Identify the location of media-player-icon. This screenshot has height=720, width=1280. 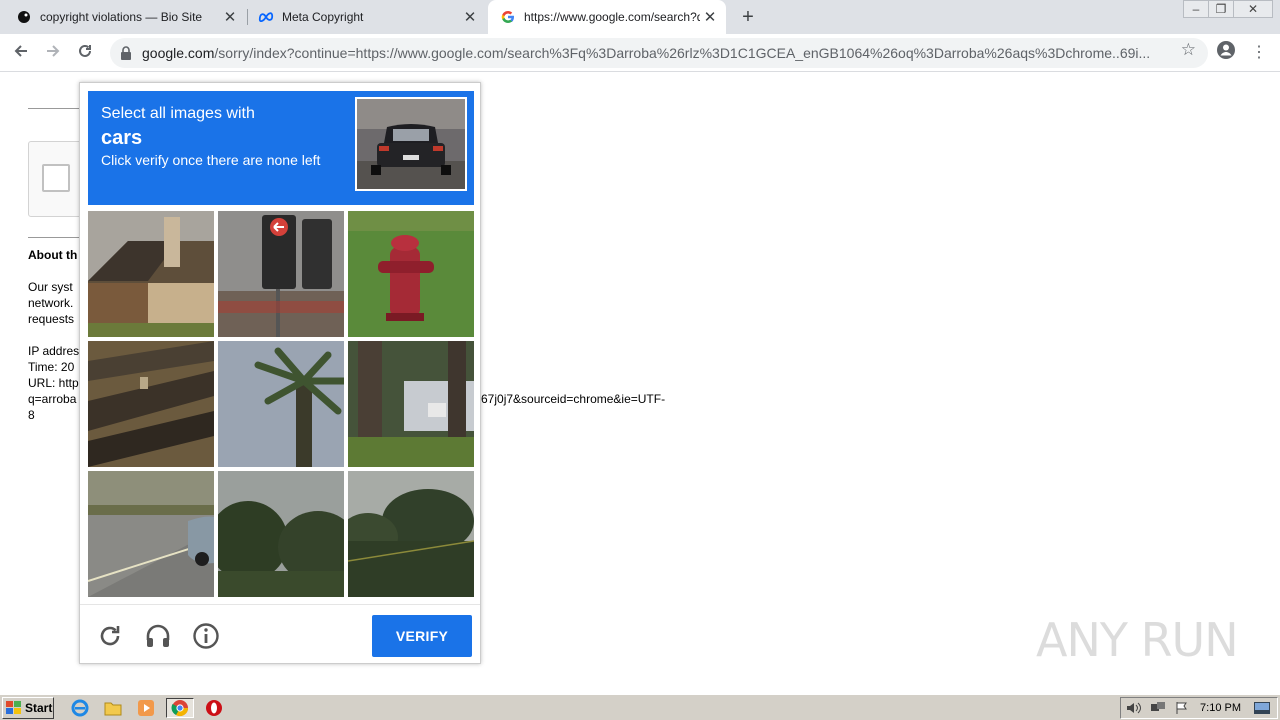
(146, 708).